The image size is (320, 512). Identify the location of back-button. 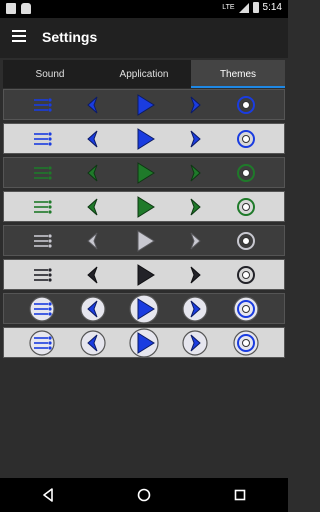
(48, 495).